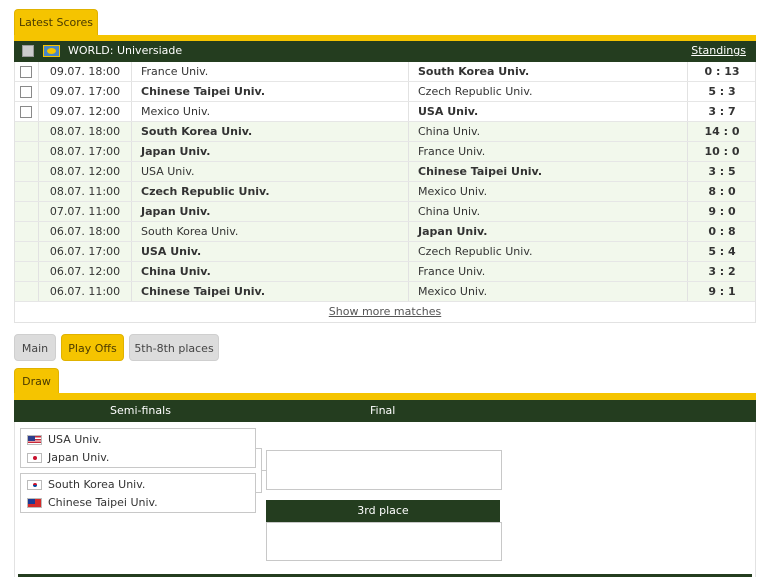 The height and width of the screenshot is (577, 770). Describe the element at coordinates (36, 381) in the screenshot. I see `tab-draw: Draw` at that location.